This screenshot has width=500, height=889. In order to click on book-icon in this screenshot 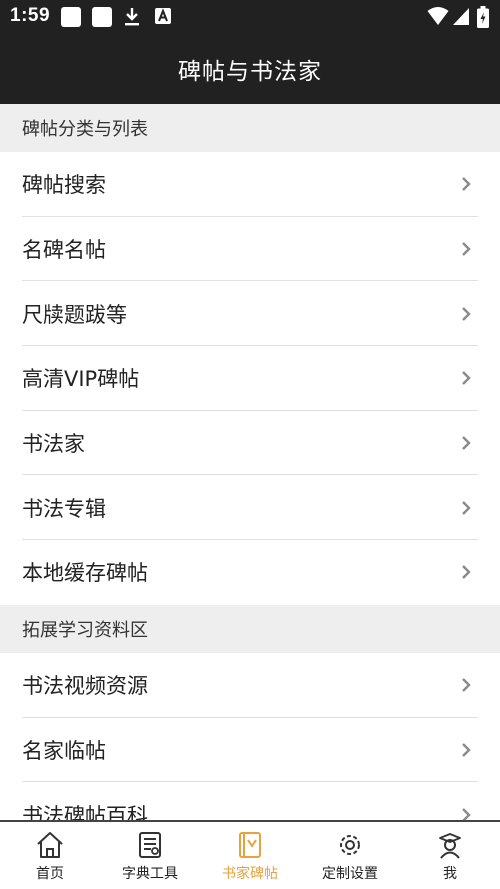, I will do `click(250, 845)`.